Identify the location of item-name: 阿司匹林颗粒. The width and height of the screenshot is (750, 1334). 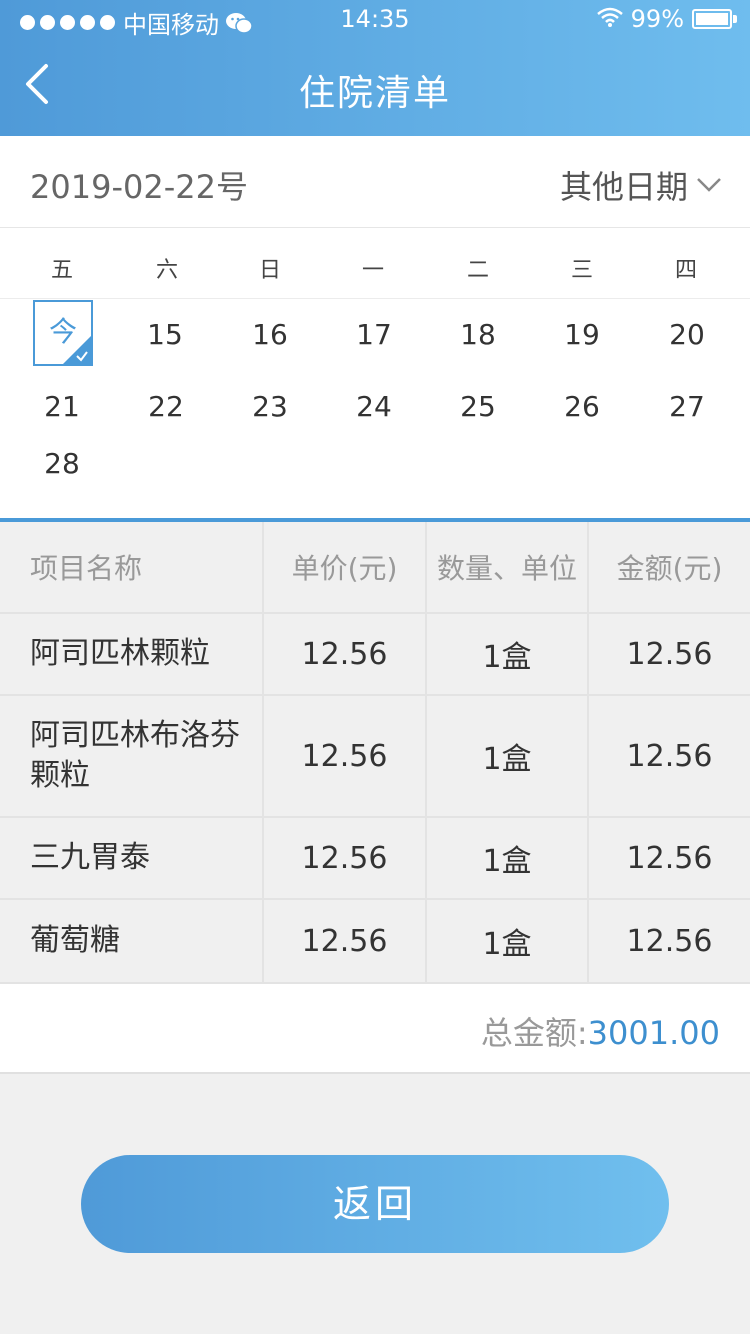
(132, 654).